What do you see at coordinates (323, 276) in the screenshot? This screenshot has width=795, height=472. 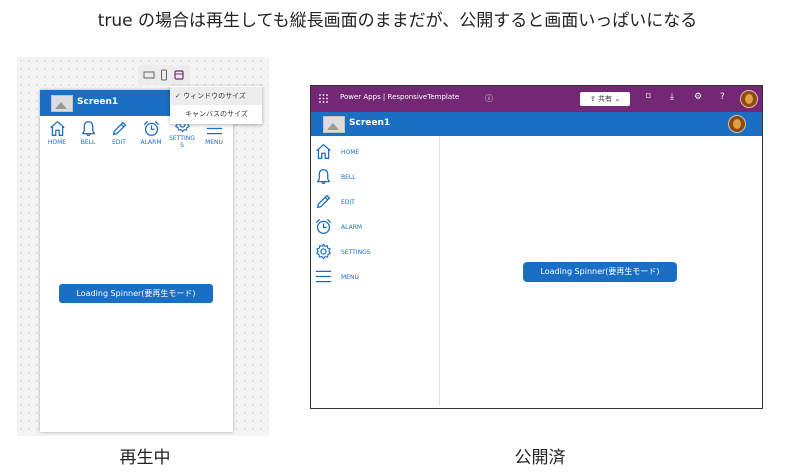 I see `menu-icon` at bounding box center [323, 276].